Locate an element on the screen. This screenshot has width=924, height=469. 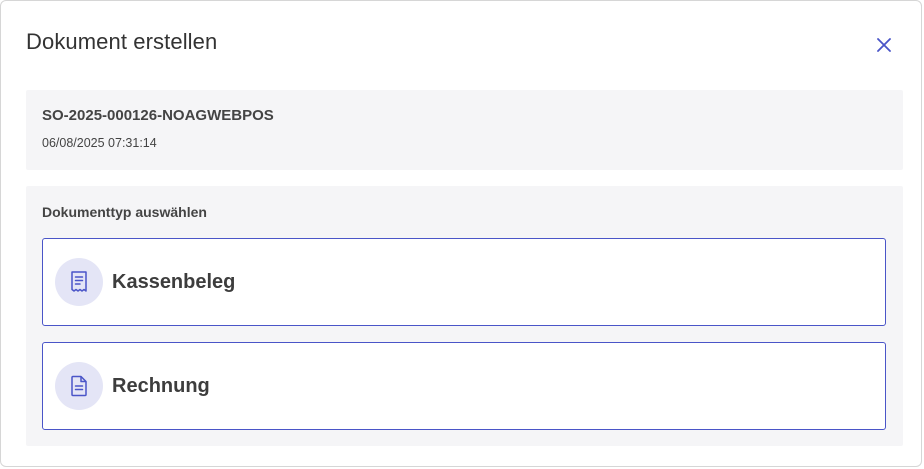
document-type-label: Dokumenttyp auswählen is located at coordinates (124, 212).